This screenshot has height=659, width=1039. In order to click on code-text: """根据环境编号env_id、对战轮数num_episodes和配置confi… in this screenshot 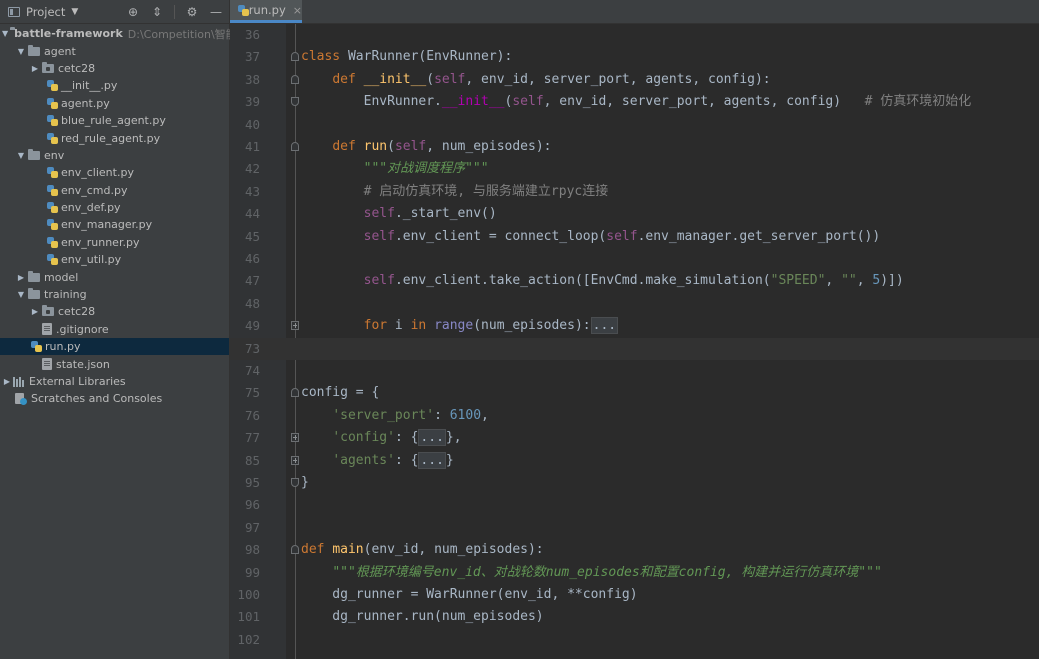, I will do `click(607, 572)`.